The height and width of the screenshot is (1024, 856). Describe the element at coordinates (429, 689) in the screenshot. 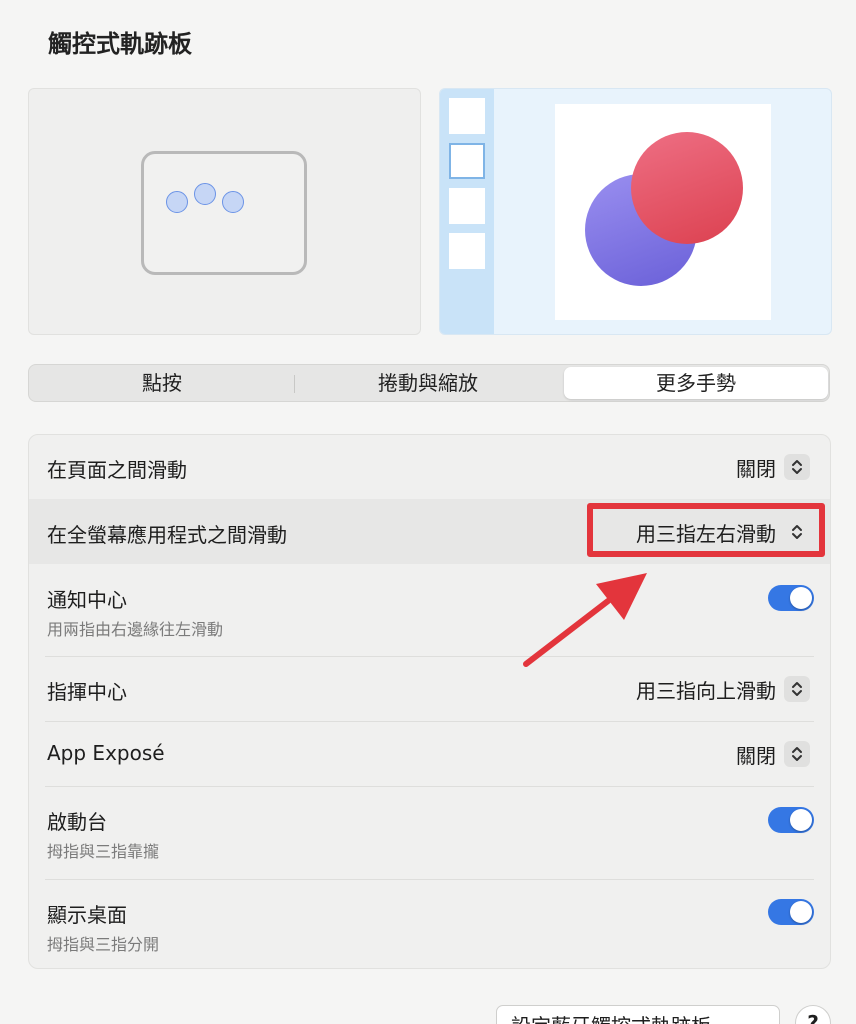

I see `row-mission-control: 指揮中心 用三指向上滑動` at that location.